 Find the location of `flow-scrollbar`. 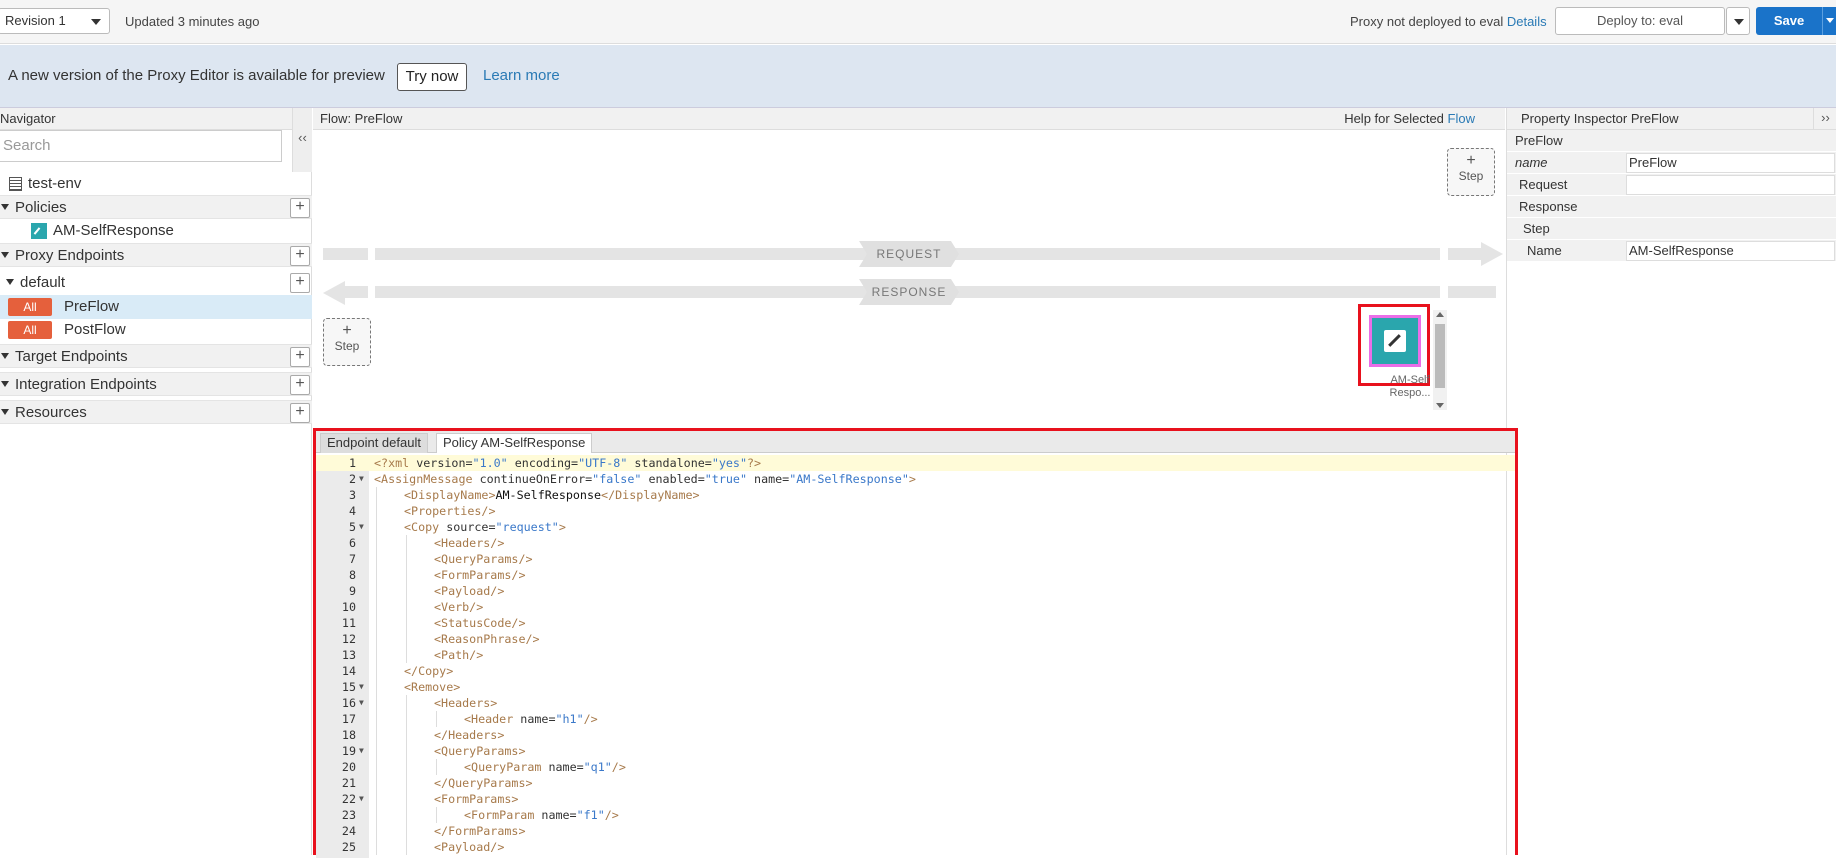

flow-scrollbar is located at coordinates (1440, 360).